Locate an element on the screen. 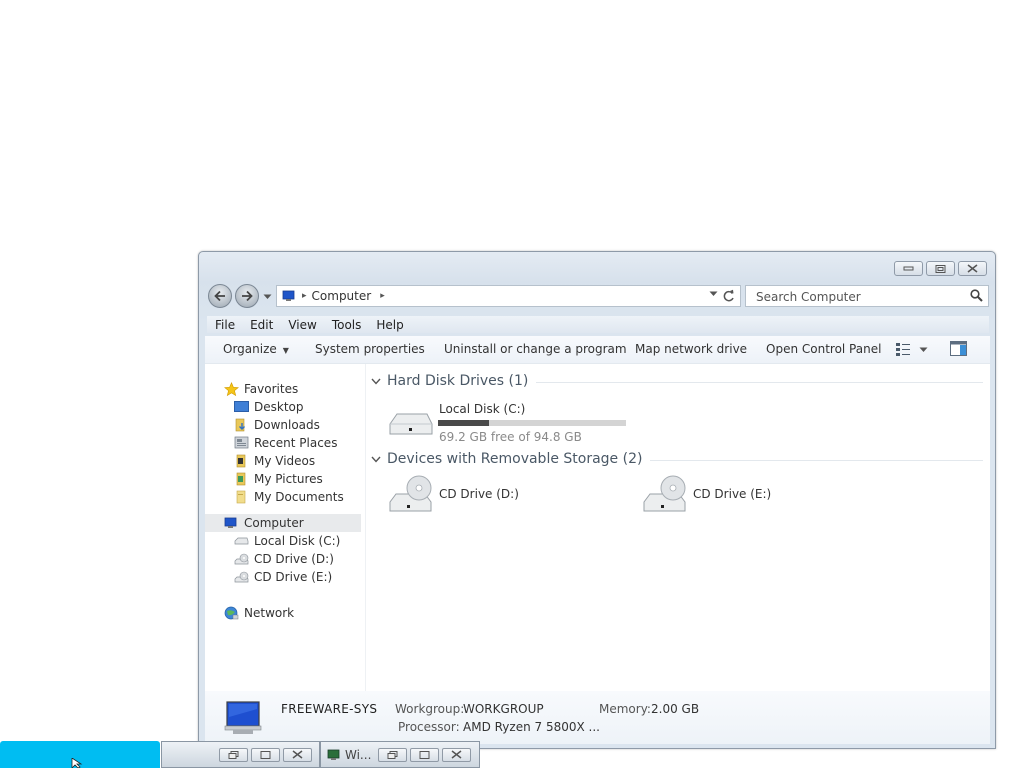 The image size is (1024, 768). nav-local-disk-c-label: Local Disk (C:) is located at coordinates (297, 541).